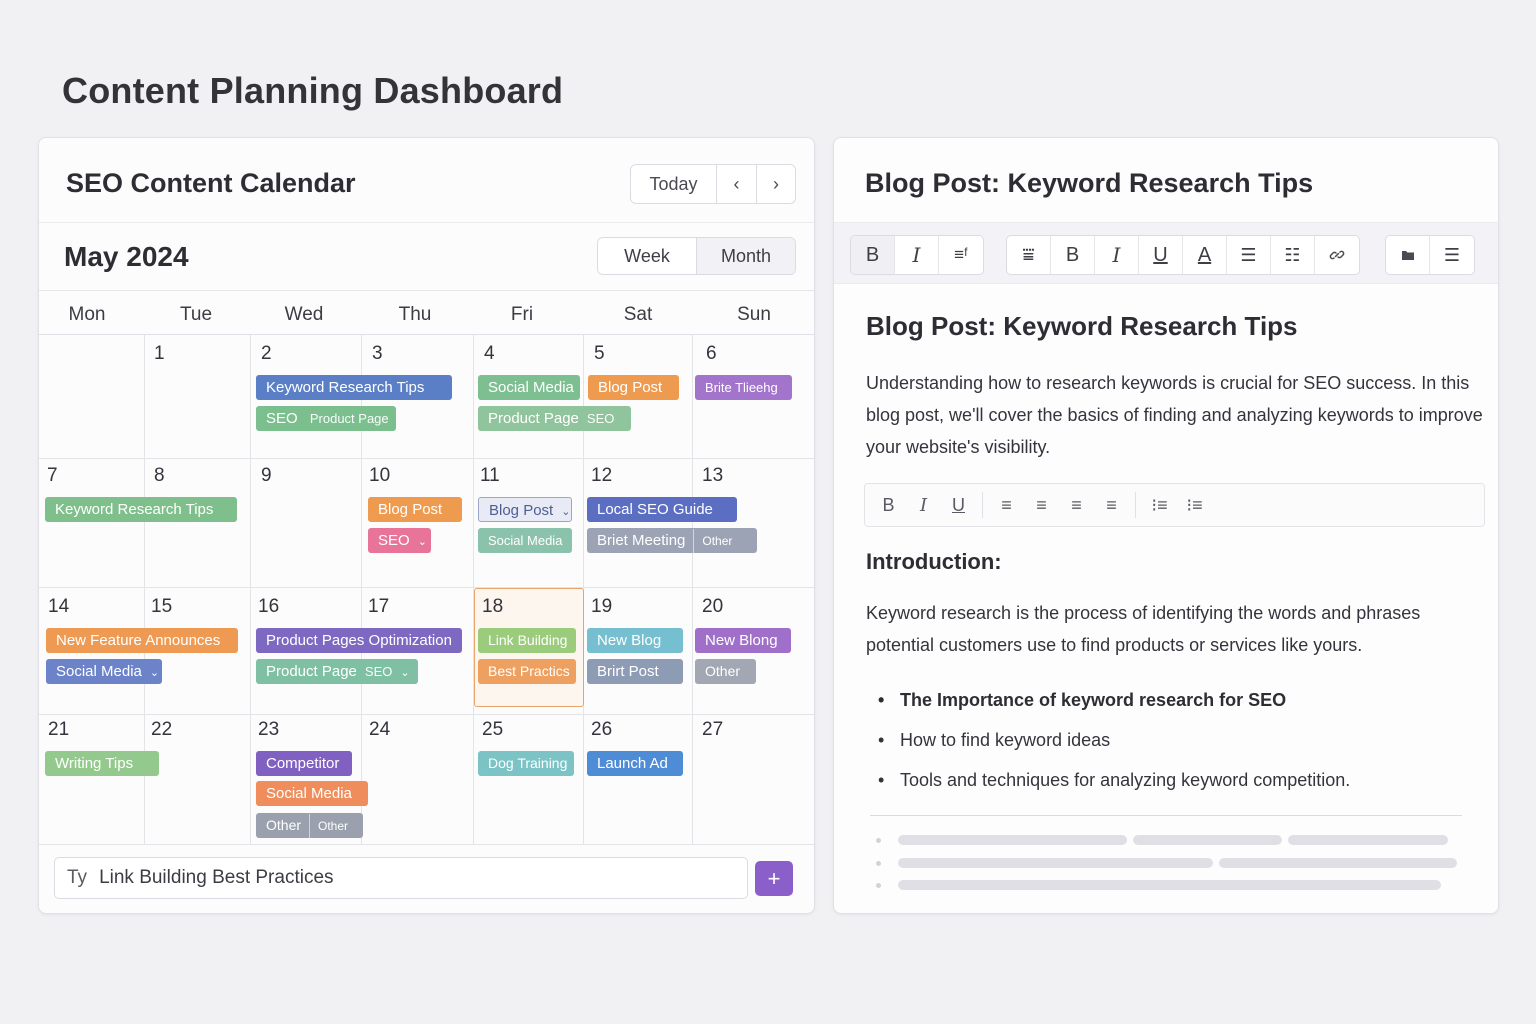 This screenshot has height=1024, width=1536. Describe the element at coordinates (401, 878) in the screenshot. I see `quick-add-input: Ty Link Building Best Practices` at that location.